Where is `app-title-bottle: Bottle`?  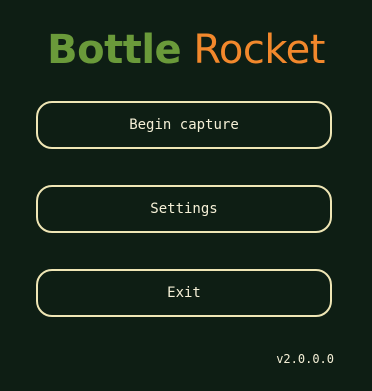
app-title-bottle: Bottle is located at coordinates (114, 50).